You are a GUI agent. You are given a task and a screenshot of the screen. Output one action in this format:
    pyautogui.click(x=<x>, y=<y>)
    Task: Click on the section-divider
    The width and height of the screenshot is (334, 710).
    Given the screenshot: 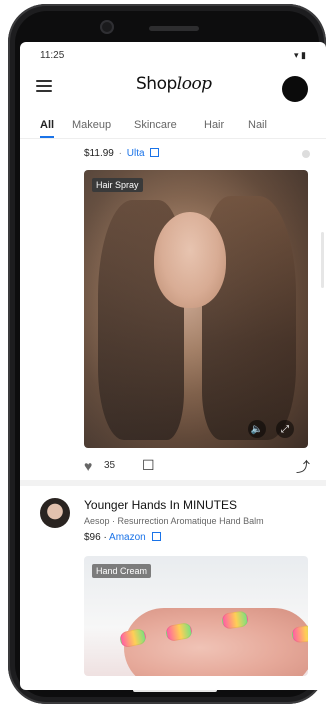 What is the action you would take?
    pyautogui.click(x=173, y=483)
    